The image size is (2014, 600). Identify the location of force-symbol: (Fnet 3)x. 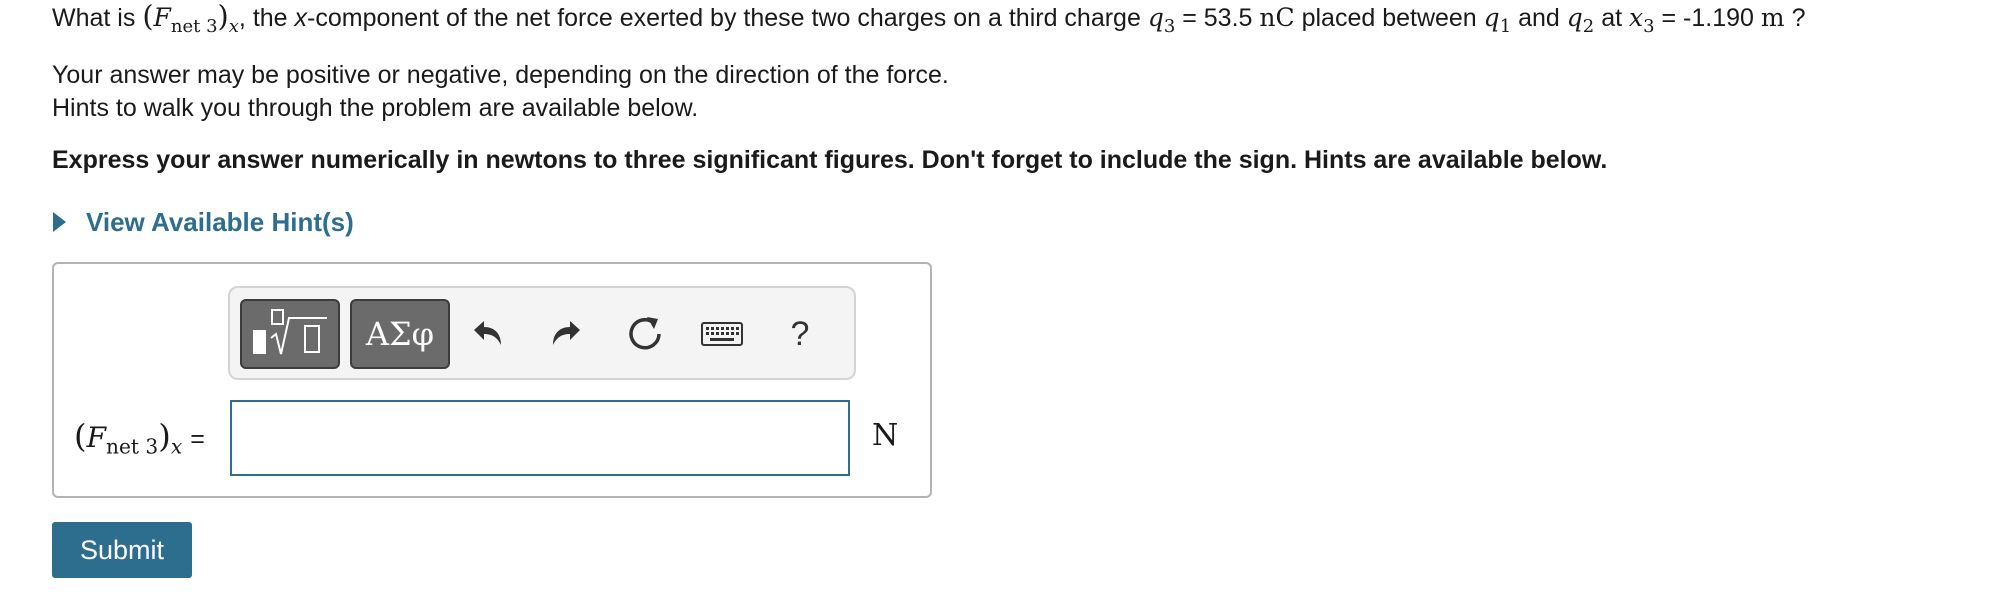
(190, 18).